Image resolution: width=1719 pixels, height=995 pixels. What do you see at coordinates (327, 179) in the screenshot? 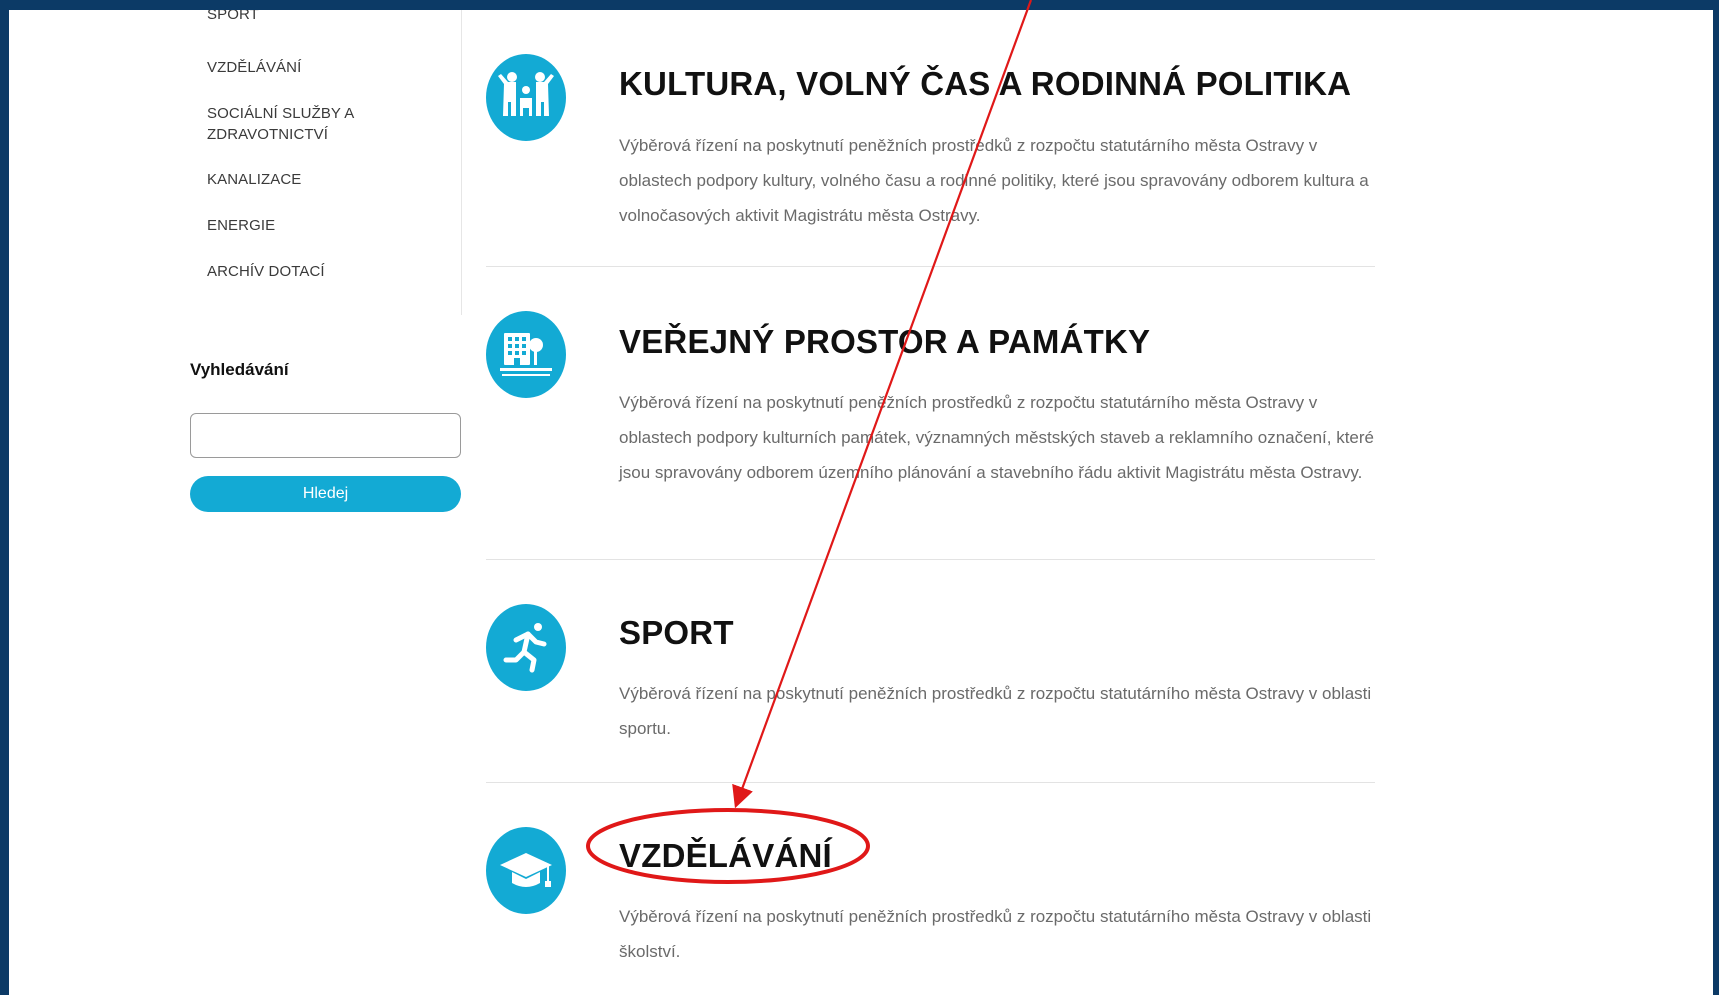
I see `sidebar-item-kanalizace: KANALIZACE` at bounding box center [327, 179].